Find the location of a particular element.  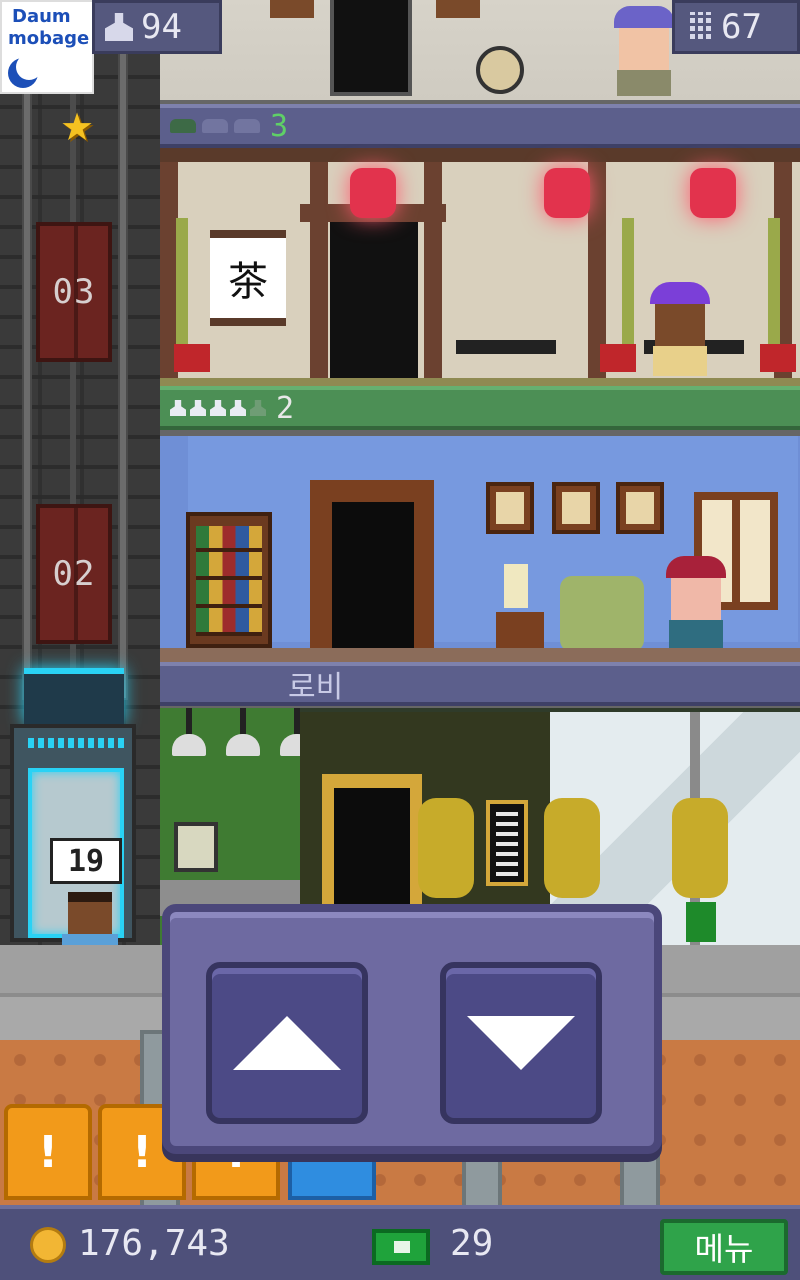

menu-button: 메뉴 is located at coordinates (724, 1247).